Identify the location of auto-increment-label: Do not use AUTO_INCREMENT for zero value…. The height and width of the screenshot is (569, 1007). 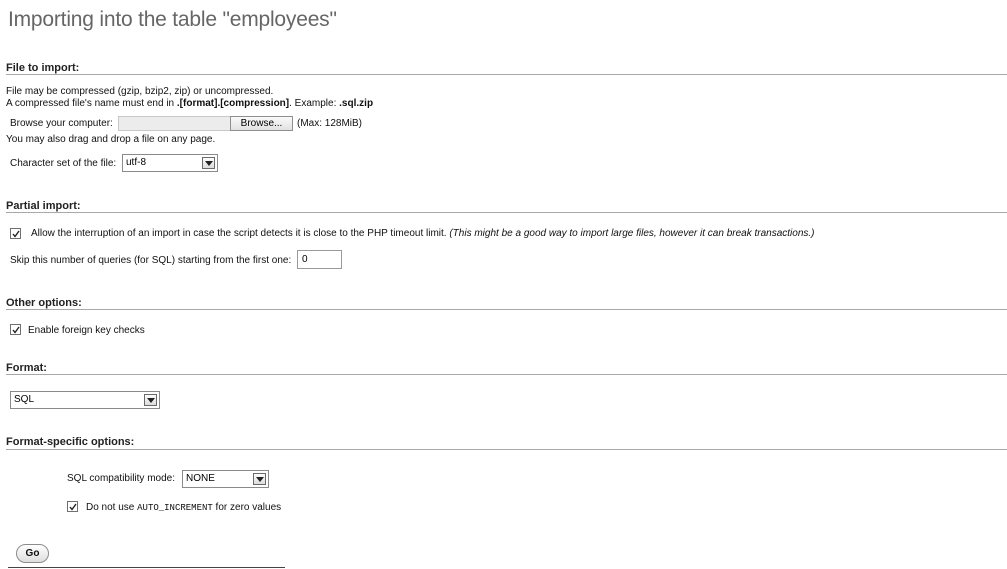
(184, 507).